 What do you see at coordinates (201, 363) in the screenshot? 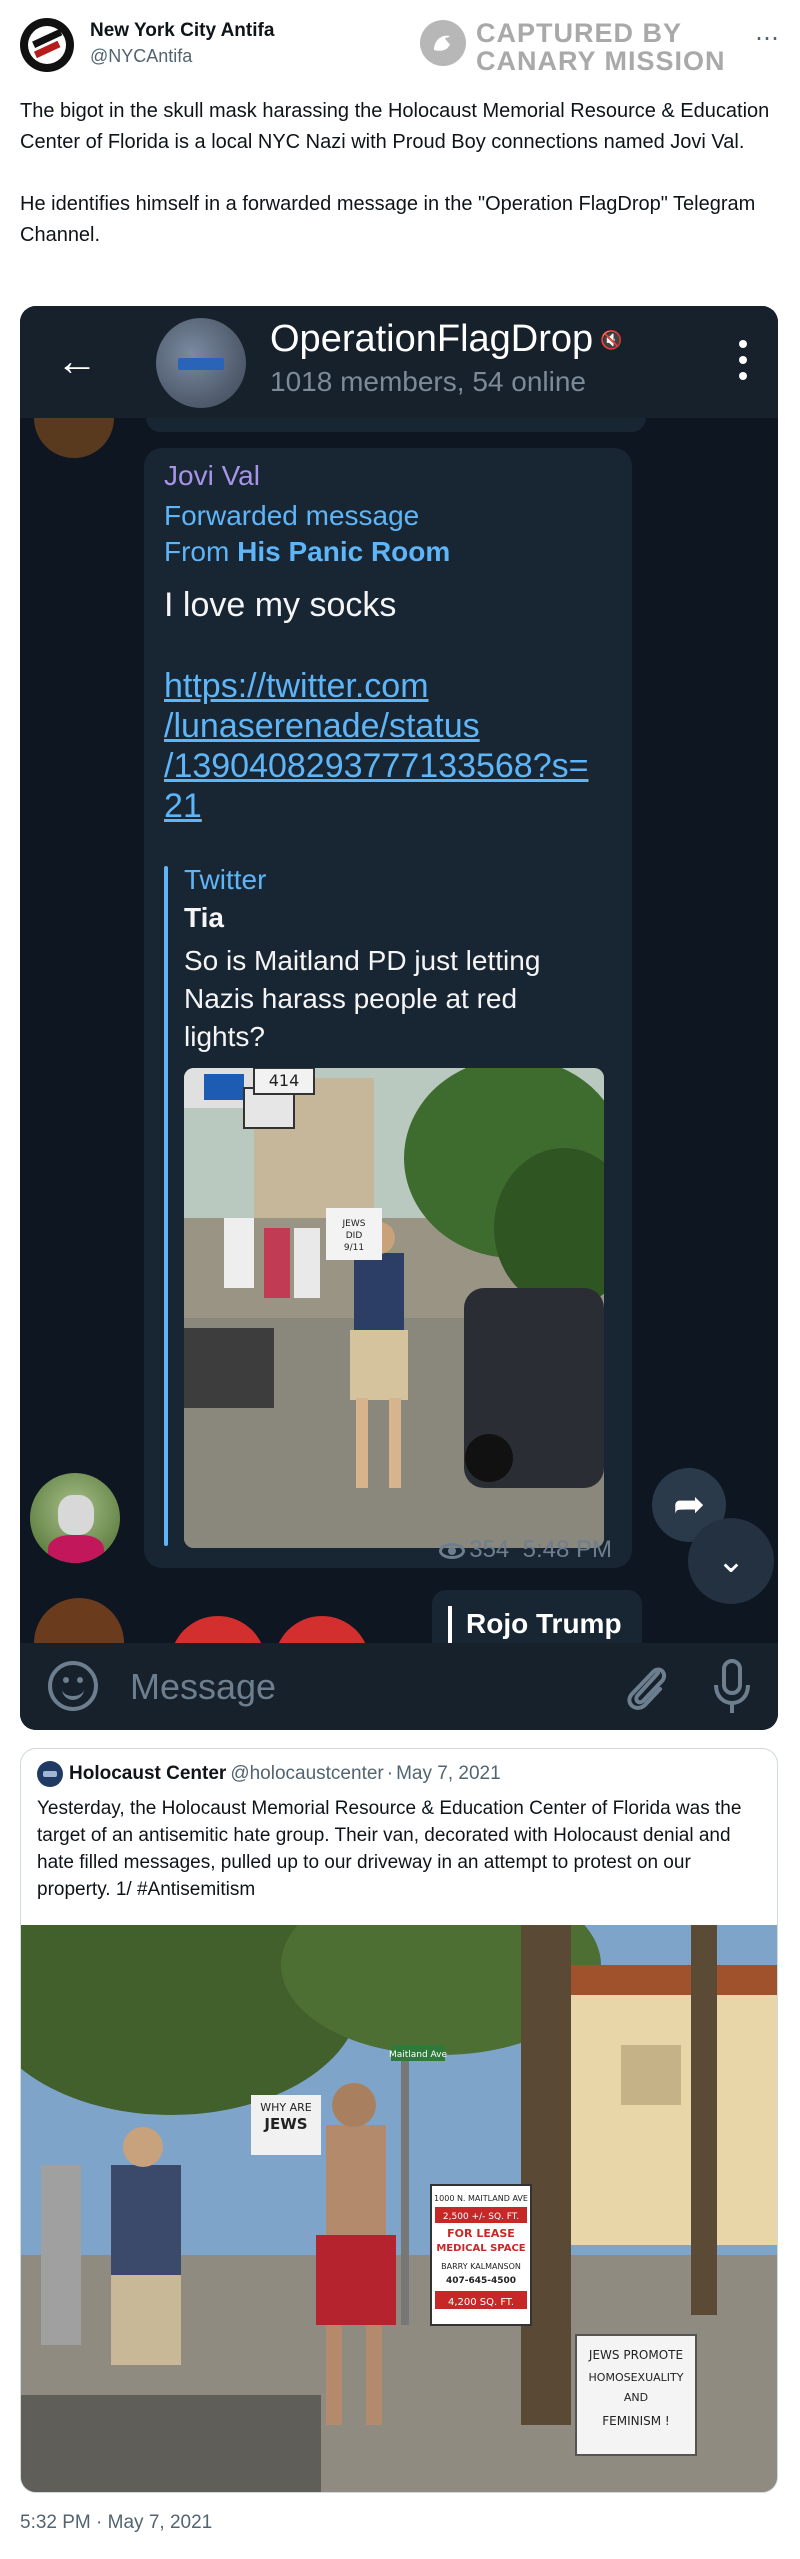
I see `group-avatar` at bounding box center [201, 363].